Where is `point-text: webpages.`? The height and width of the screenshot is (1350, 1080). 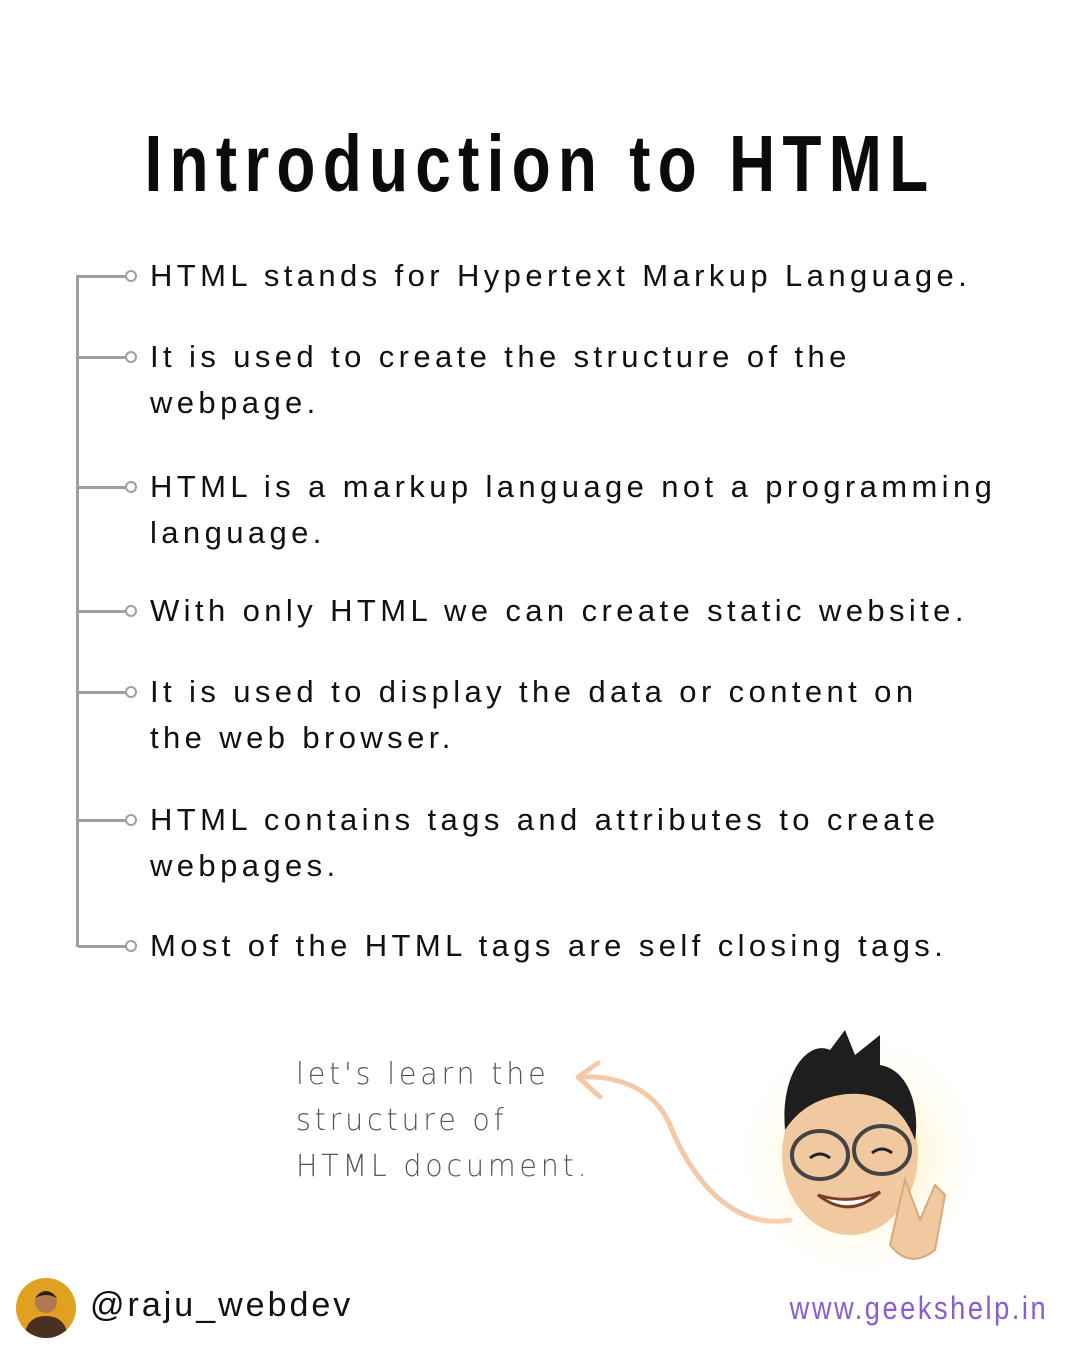 point-text: webpages. is located at coordinates (245, 865).